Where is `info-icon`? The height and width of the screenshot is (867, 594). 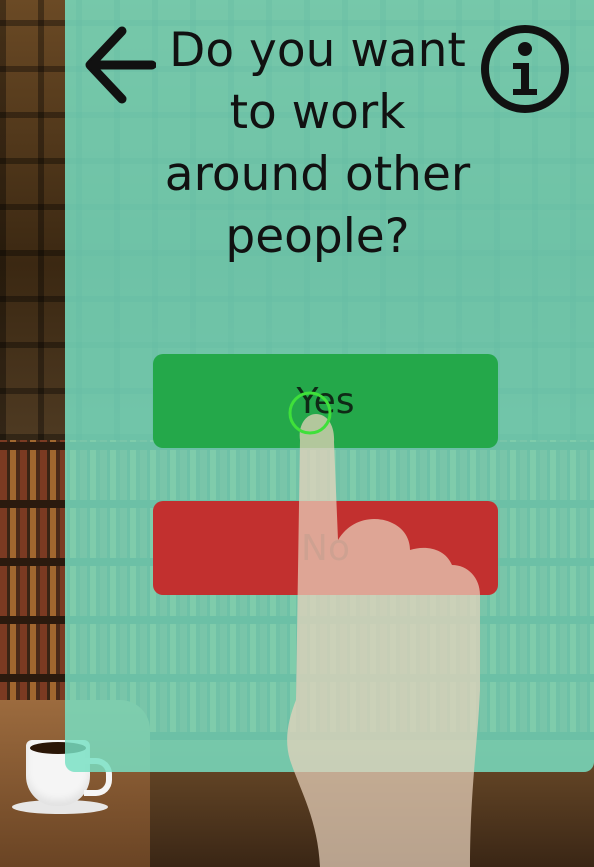 info-icon is located at coordinates (525, 69).